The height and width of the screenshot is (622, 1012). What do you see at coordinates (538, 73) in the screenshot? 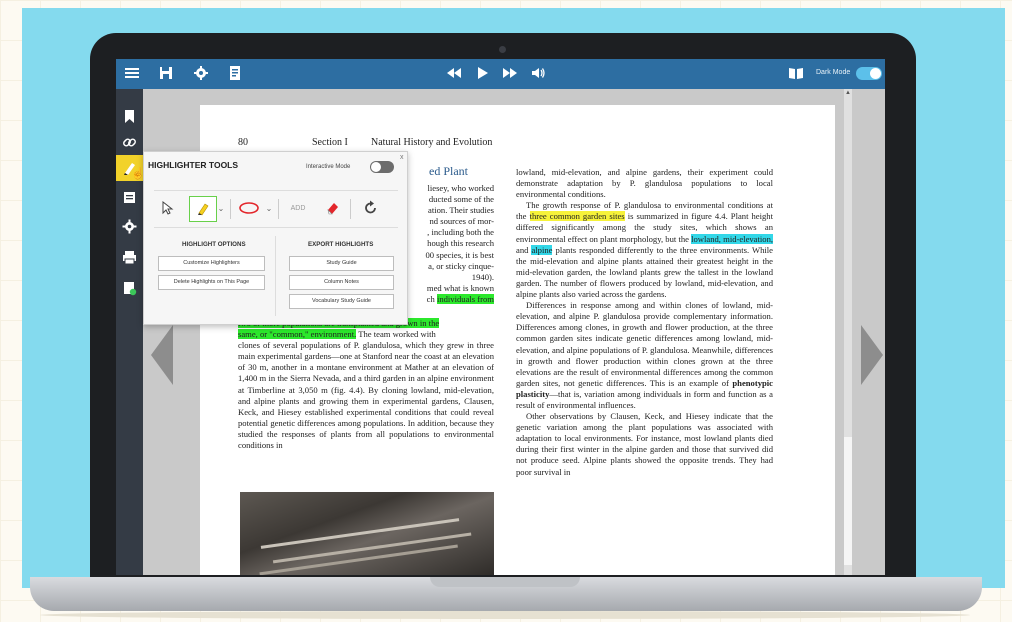
I see `volume-icon` at bounding box center [538, 73].